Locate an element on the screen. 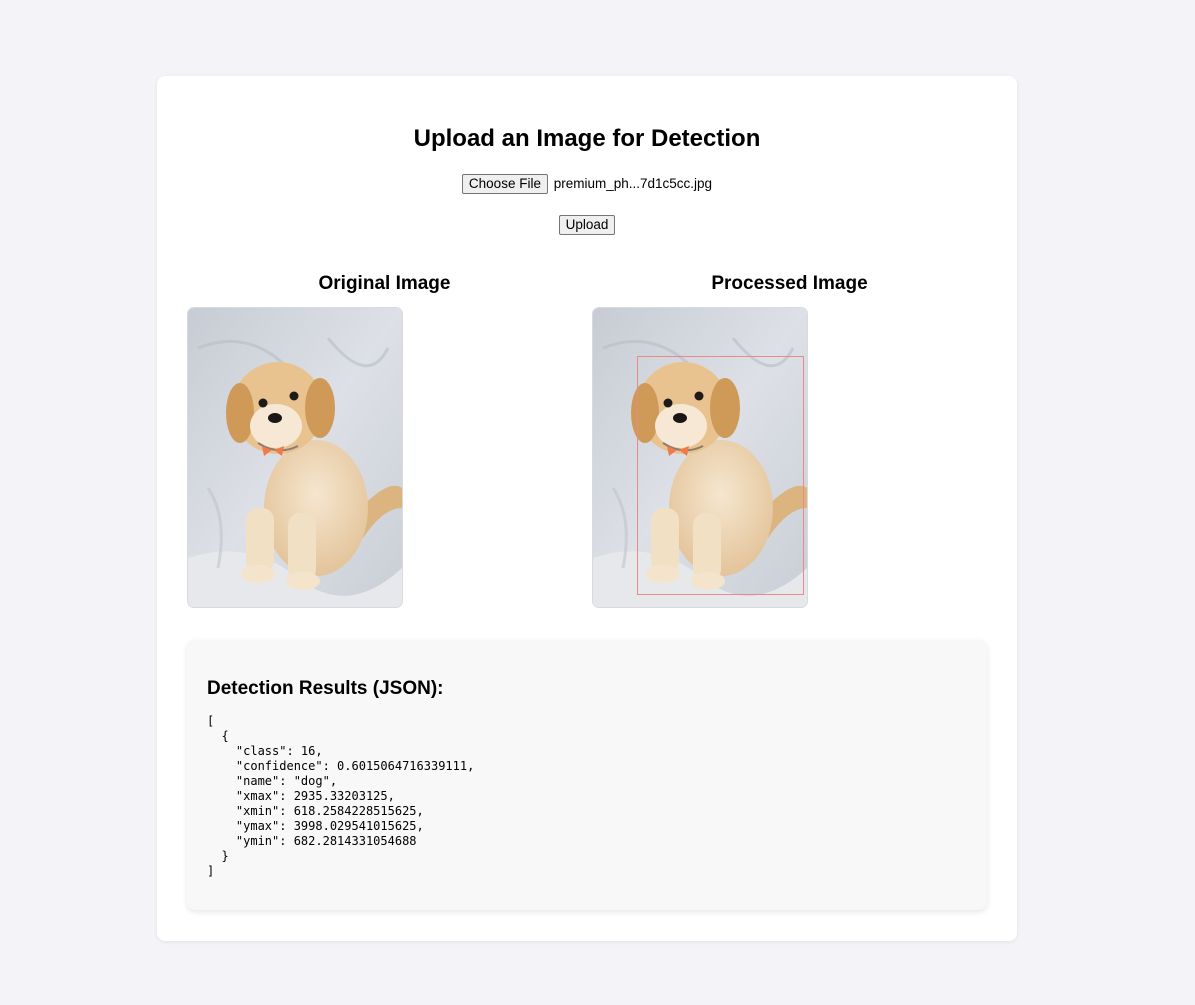 Image resolution: width=1195 pixels, height=1005 pixels. results-json-line: "xmax": 2935.33203125, is located at coordinates (315, 796).